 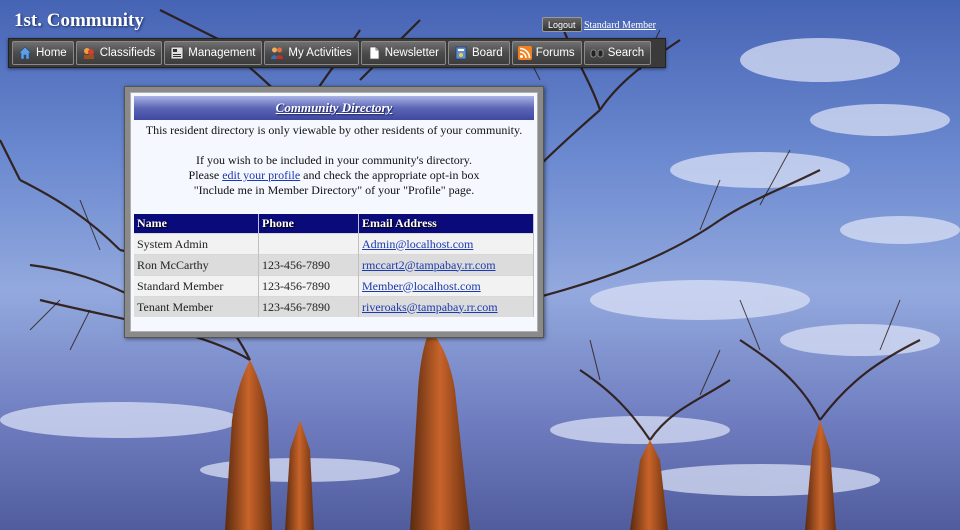 What do you see at coordinates (461, 53) in the screenshot?
I see `board-icon` at bounding box center [461, 53].